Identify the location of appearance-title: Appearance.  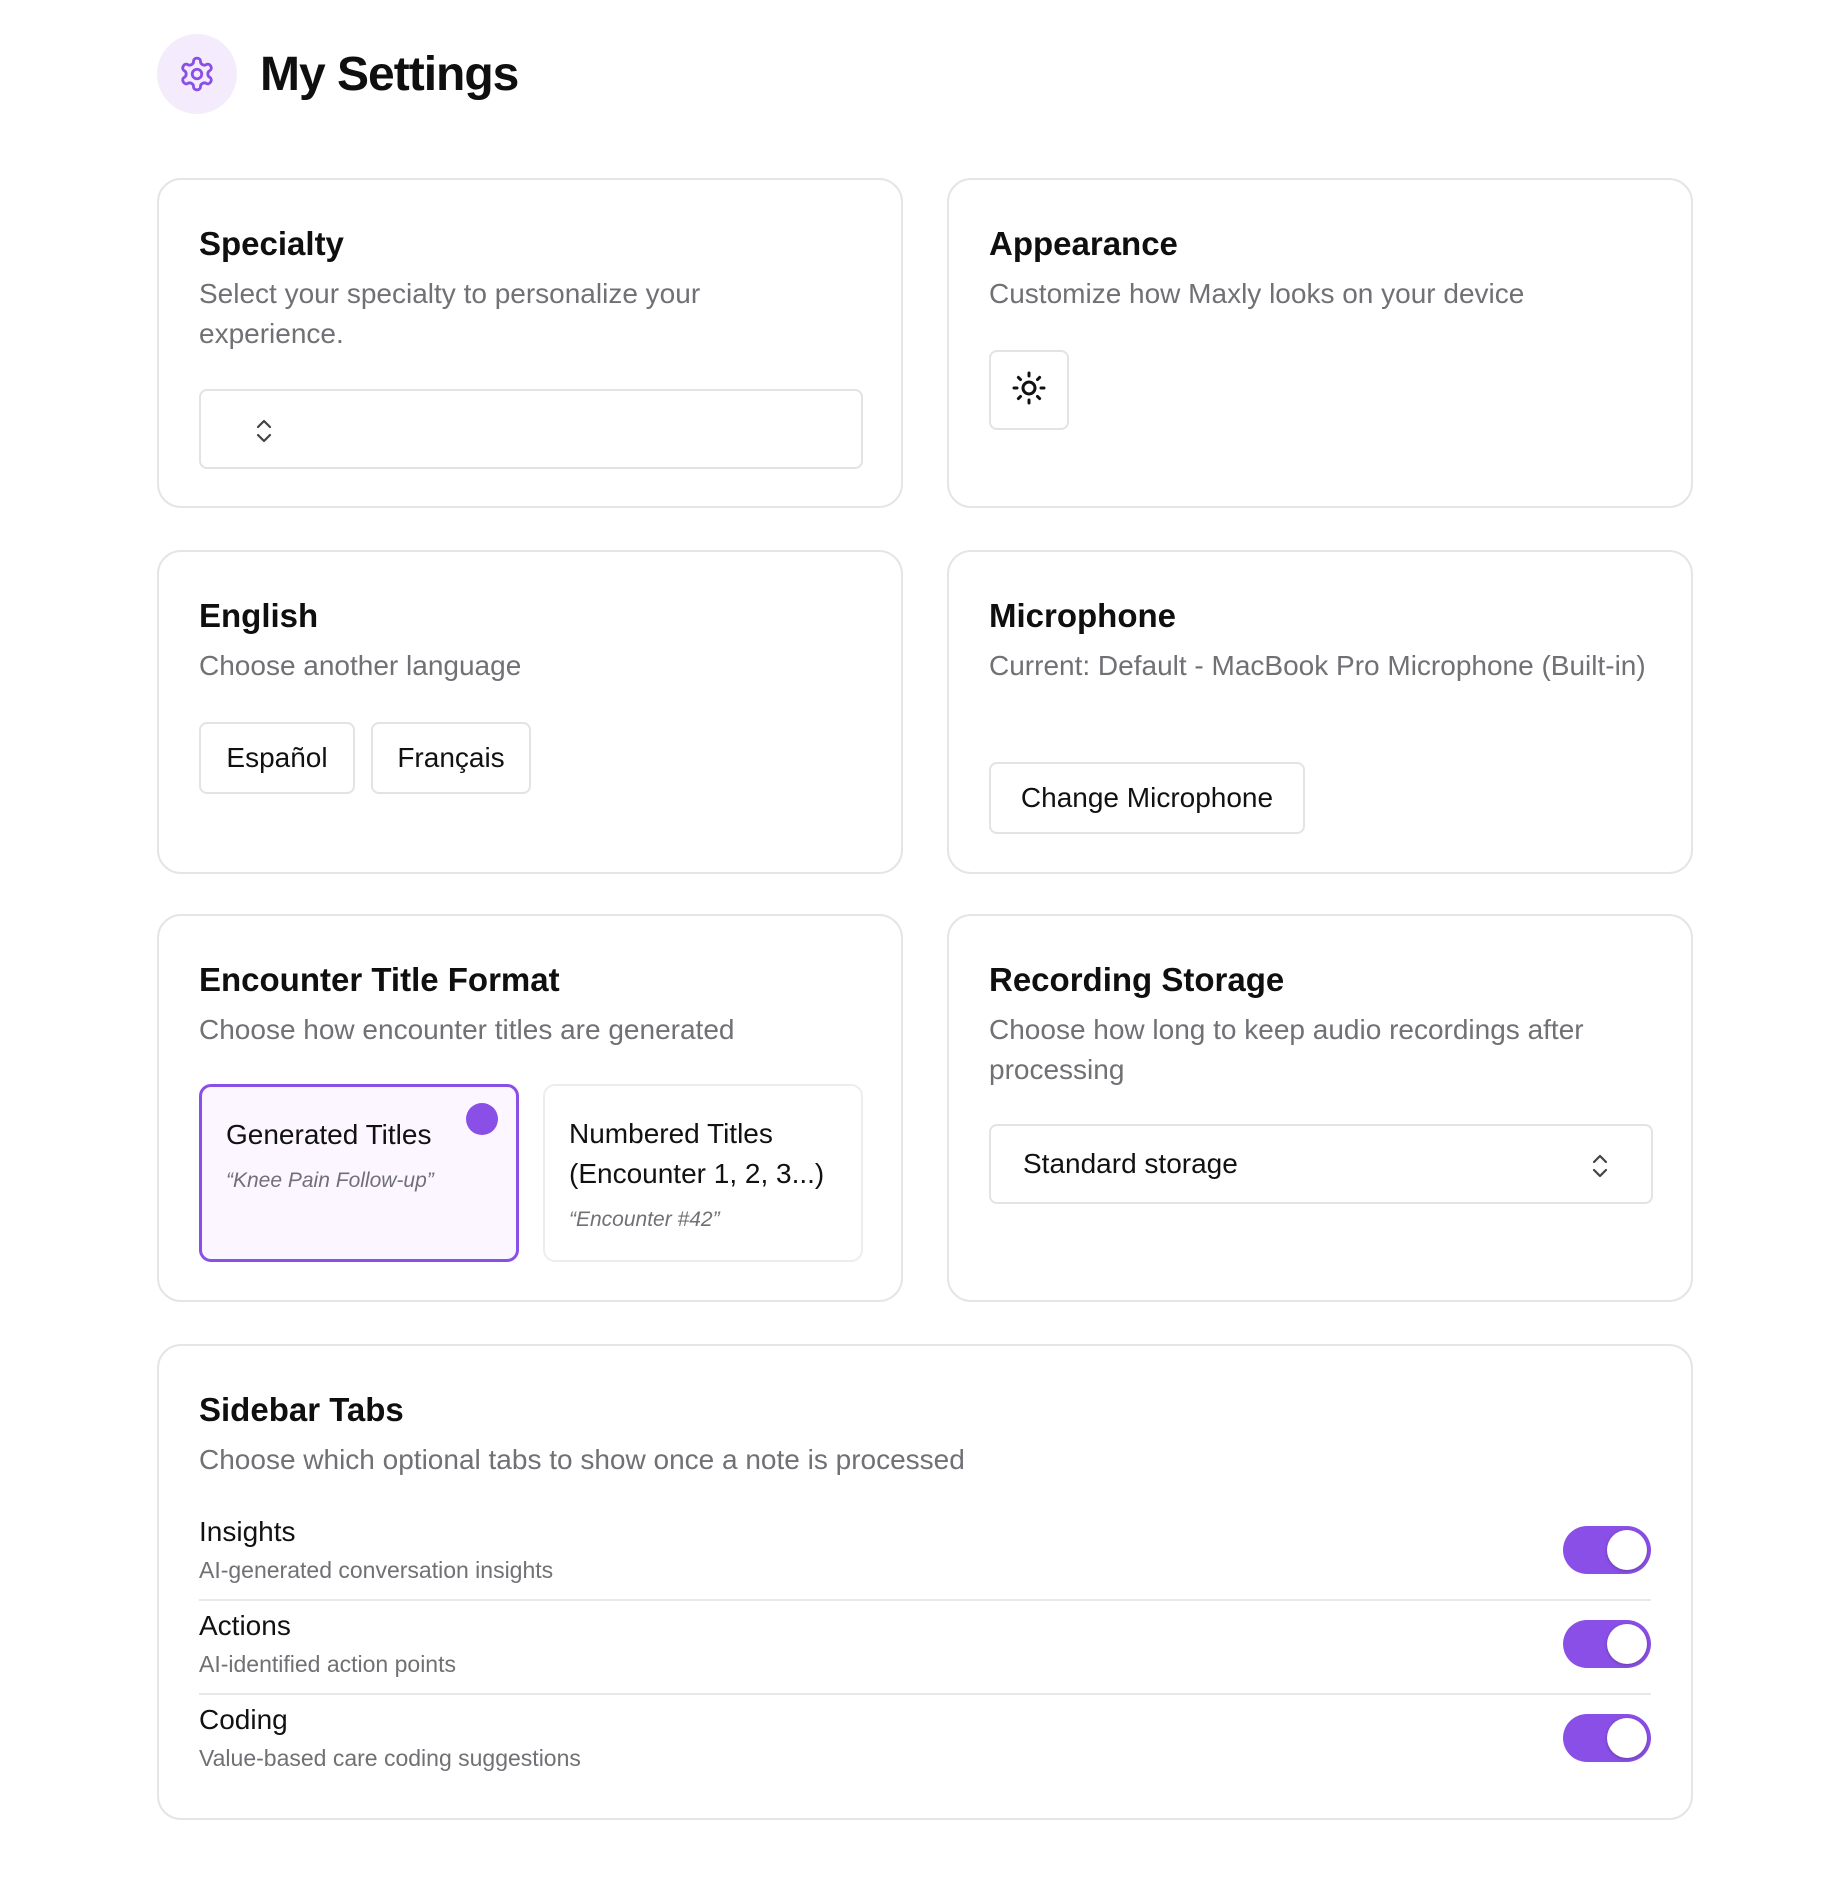
(1083, 243).